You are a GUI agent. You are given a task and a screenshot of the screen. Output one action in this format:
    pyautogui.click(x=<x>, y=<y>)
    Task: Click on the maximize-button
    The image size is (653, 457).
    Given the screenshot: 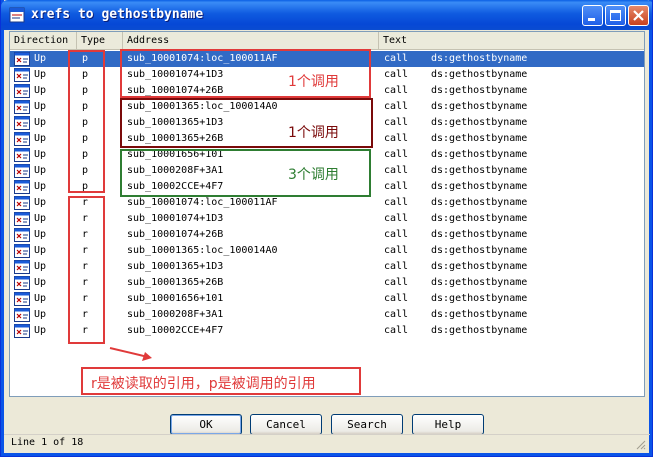 What is the action you would take?
    pyautogui.click(x=615, y=15)
    